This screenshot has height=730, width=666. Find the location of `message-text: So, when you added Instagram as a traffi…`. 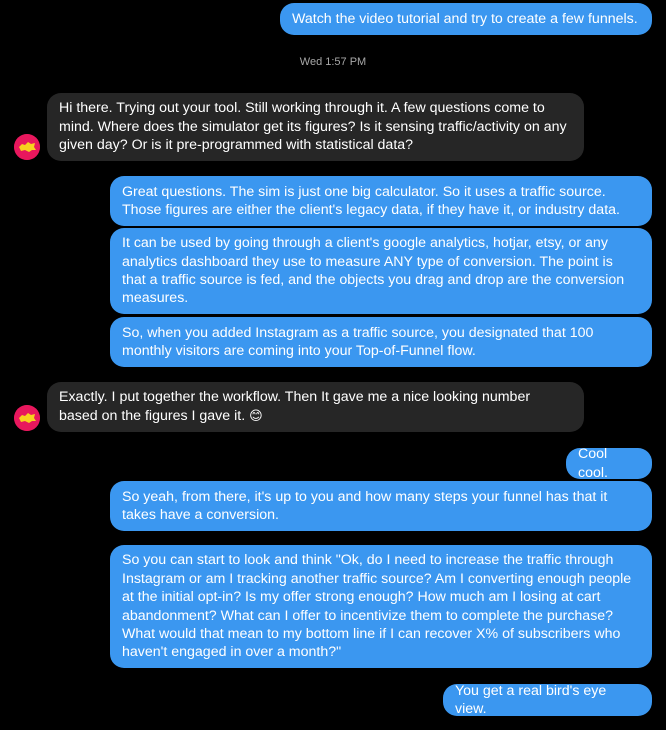

message-text: So, when you added Instagram as a traffi… is located at coordinates (358, 341).